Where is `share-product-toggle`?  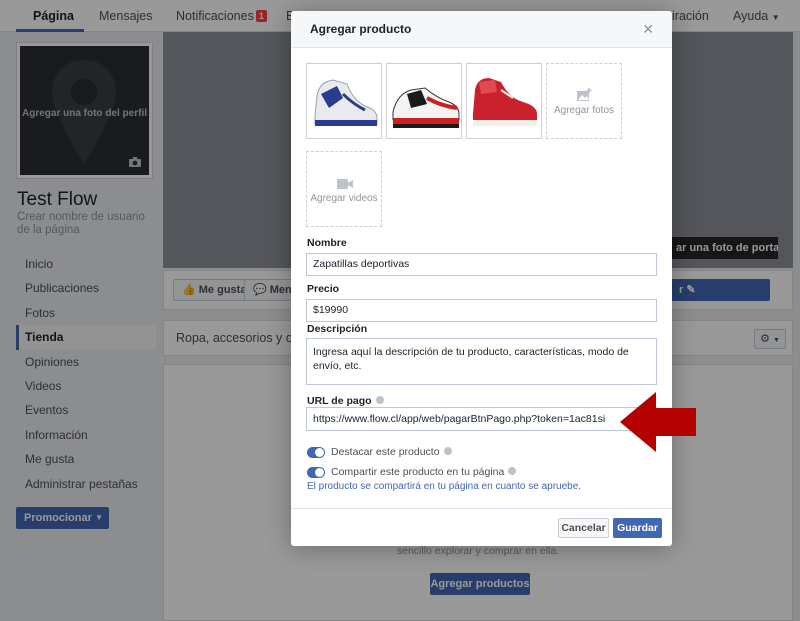 share-product-toggle is located at coordinates (316, 472).